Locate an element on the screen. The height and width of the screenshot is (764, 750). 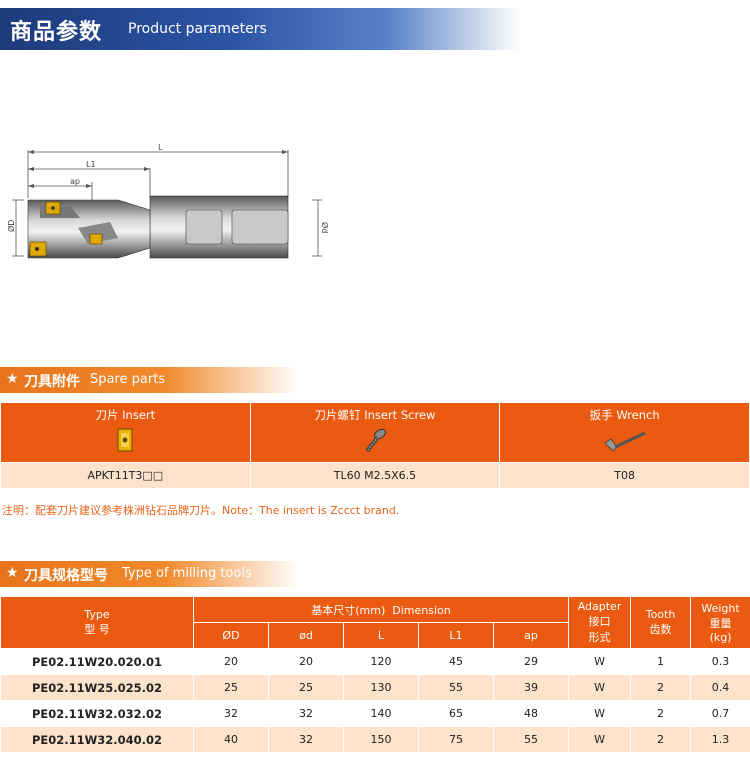
row-L: 140 is located at coordinates (381, 713).